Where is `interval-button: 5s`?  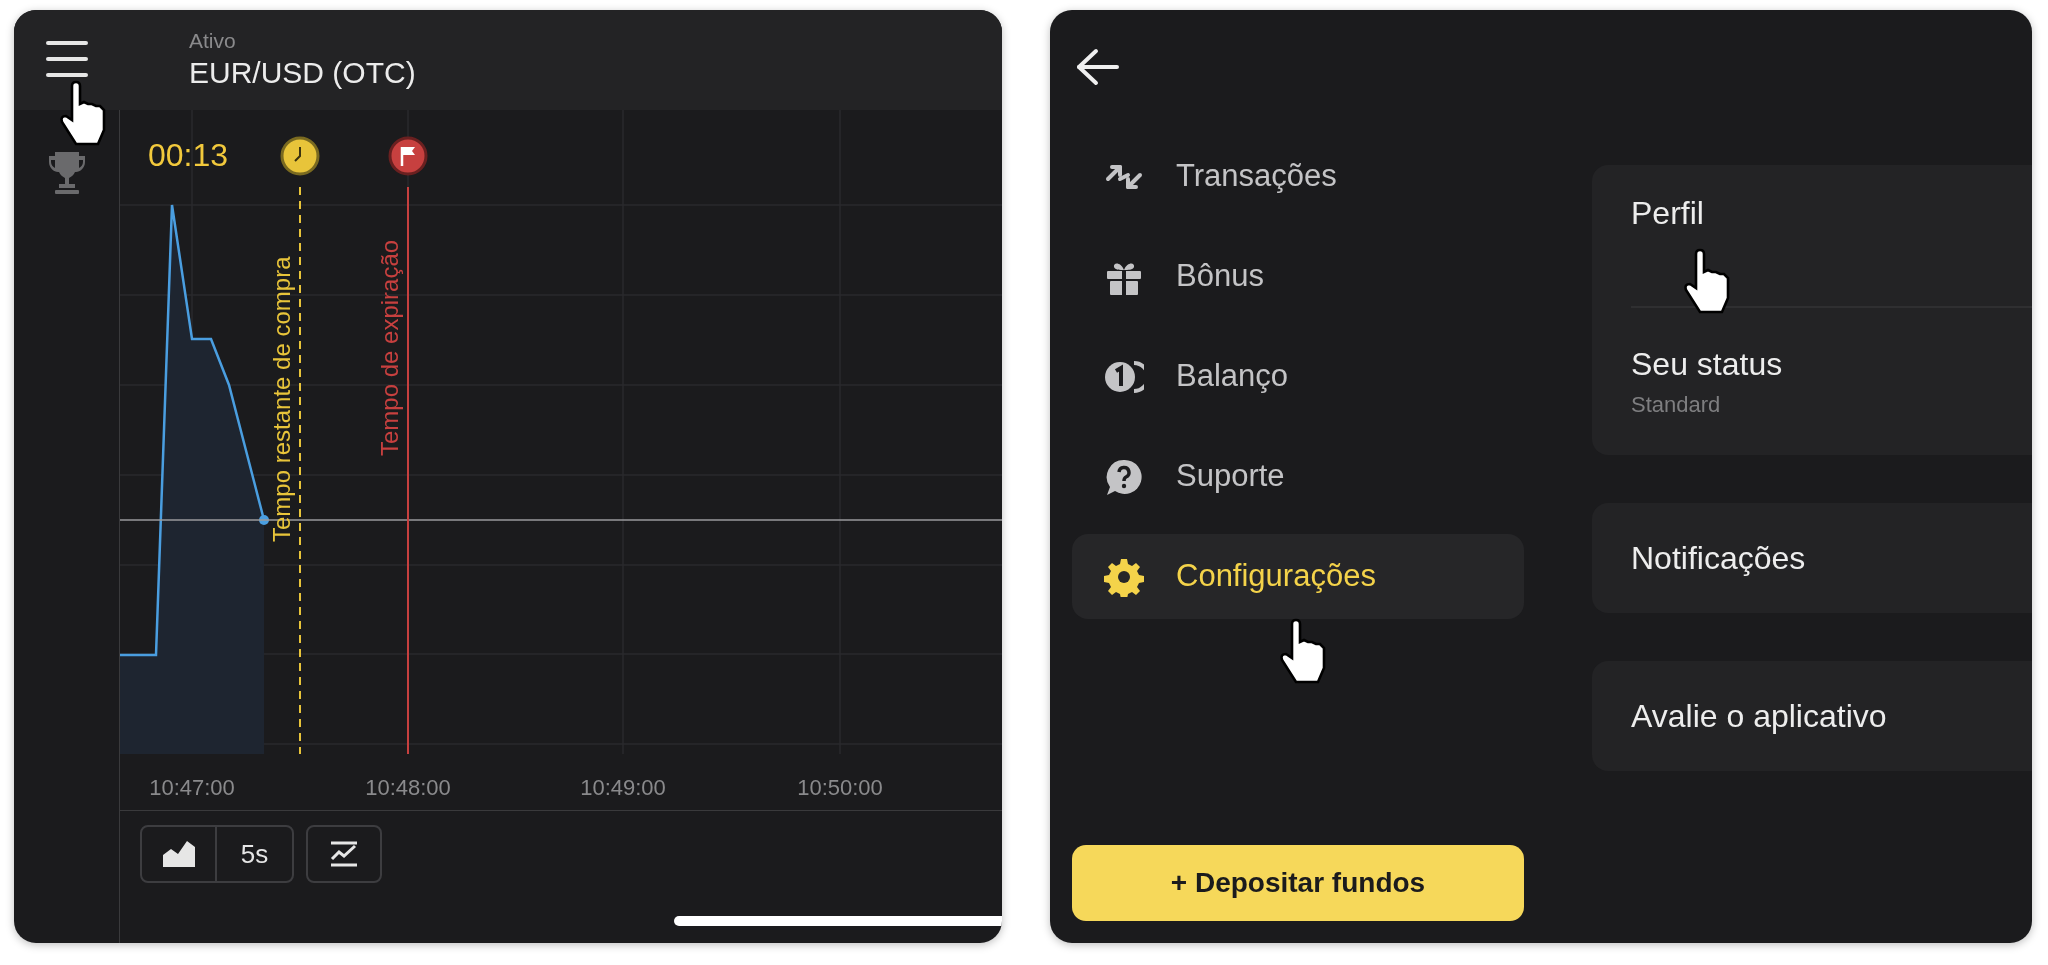
interval-button: 5s is located at coordinates (254, 854).